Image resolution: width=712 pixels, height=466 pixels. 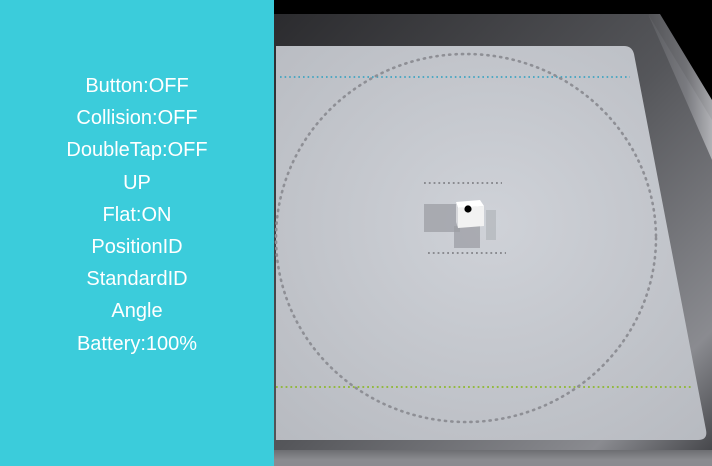 What do you see at coordinates (470, 214) in the screenshot?
I see `robot-cube` at bounding box center [470, 214].